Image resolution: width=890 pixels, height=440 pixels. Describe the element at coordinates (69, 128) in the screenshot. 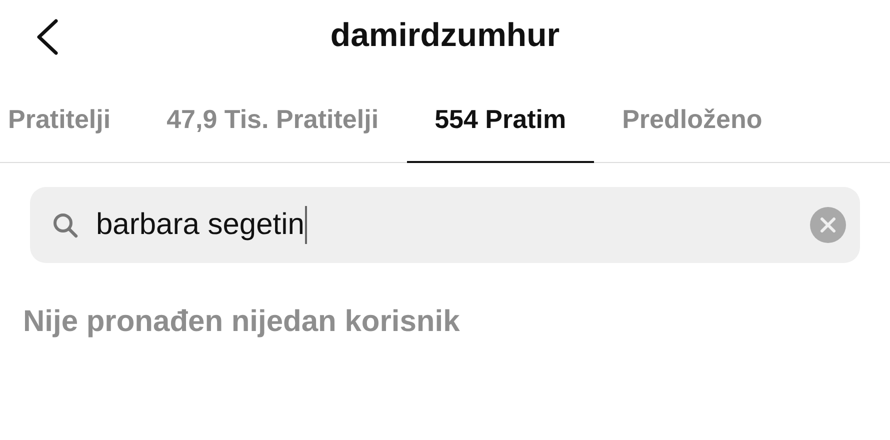

I see `tab: Pratitelji` at that location.